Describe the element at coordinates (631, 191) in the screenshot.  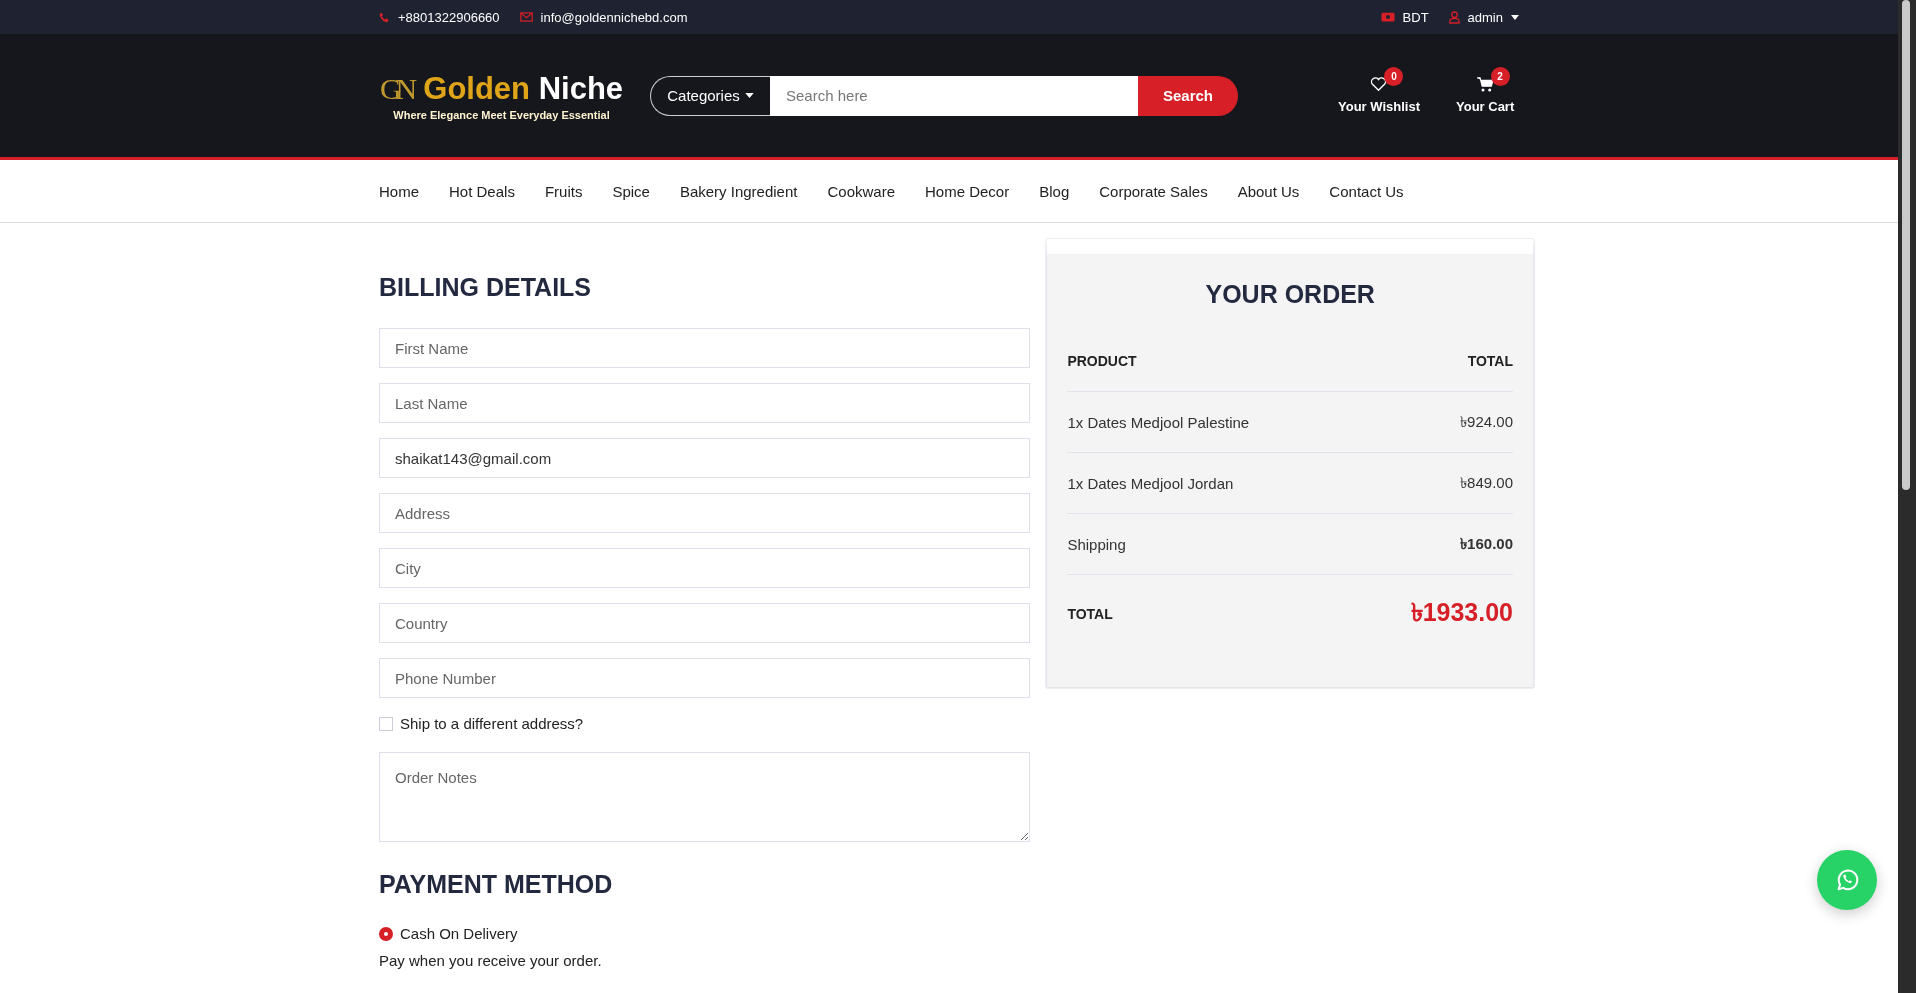
I see `nav-link: Spice` at that location.